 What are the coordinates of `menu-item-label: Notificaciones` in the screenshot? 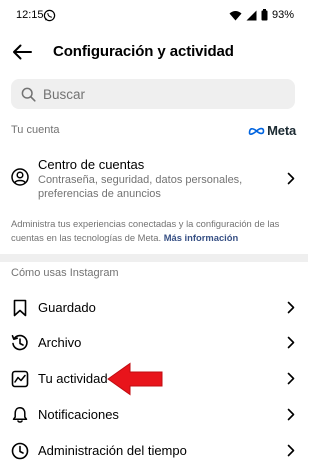 It's located at (78, 414).